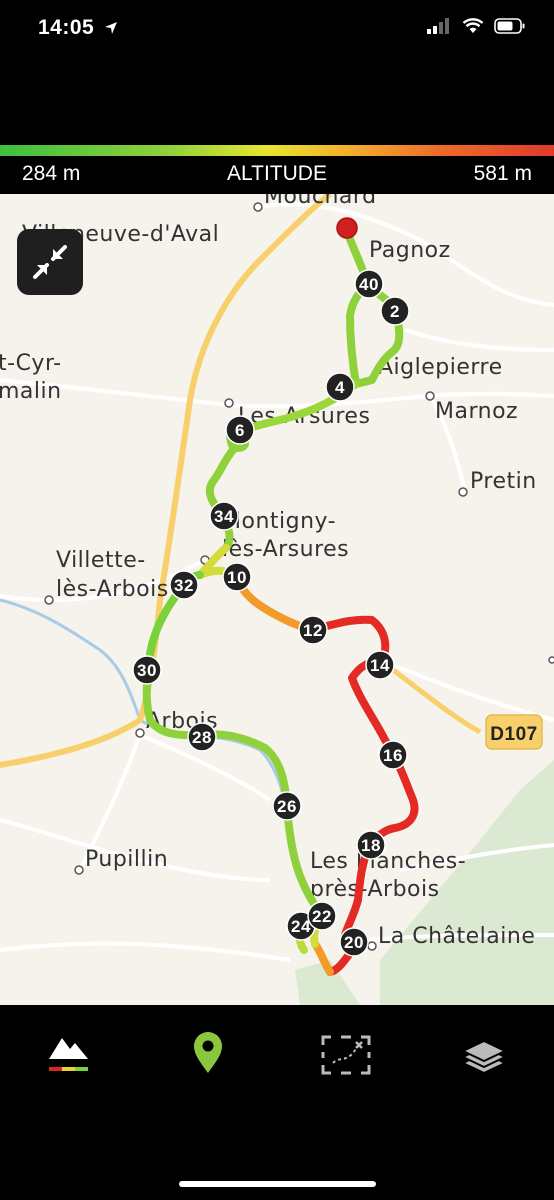 The height and width of the screenshot is (1200, 554). Describe the element at coordinates (438, 26) in the screenshot. I see `cellular-signal-icon` at that location.